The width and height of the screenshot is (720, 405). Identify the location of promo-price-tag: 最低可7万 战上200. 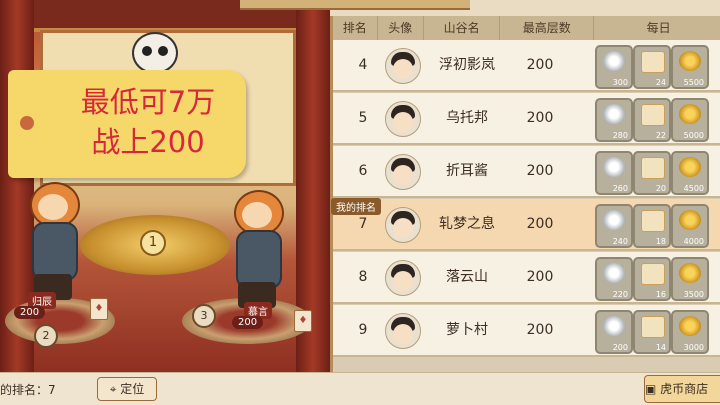
(127, 124).